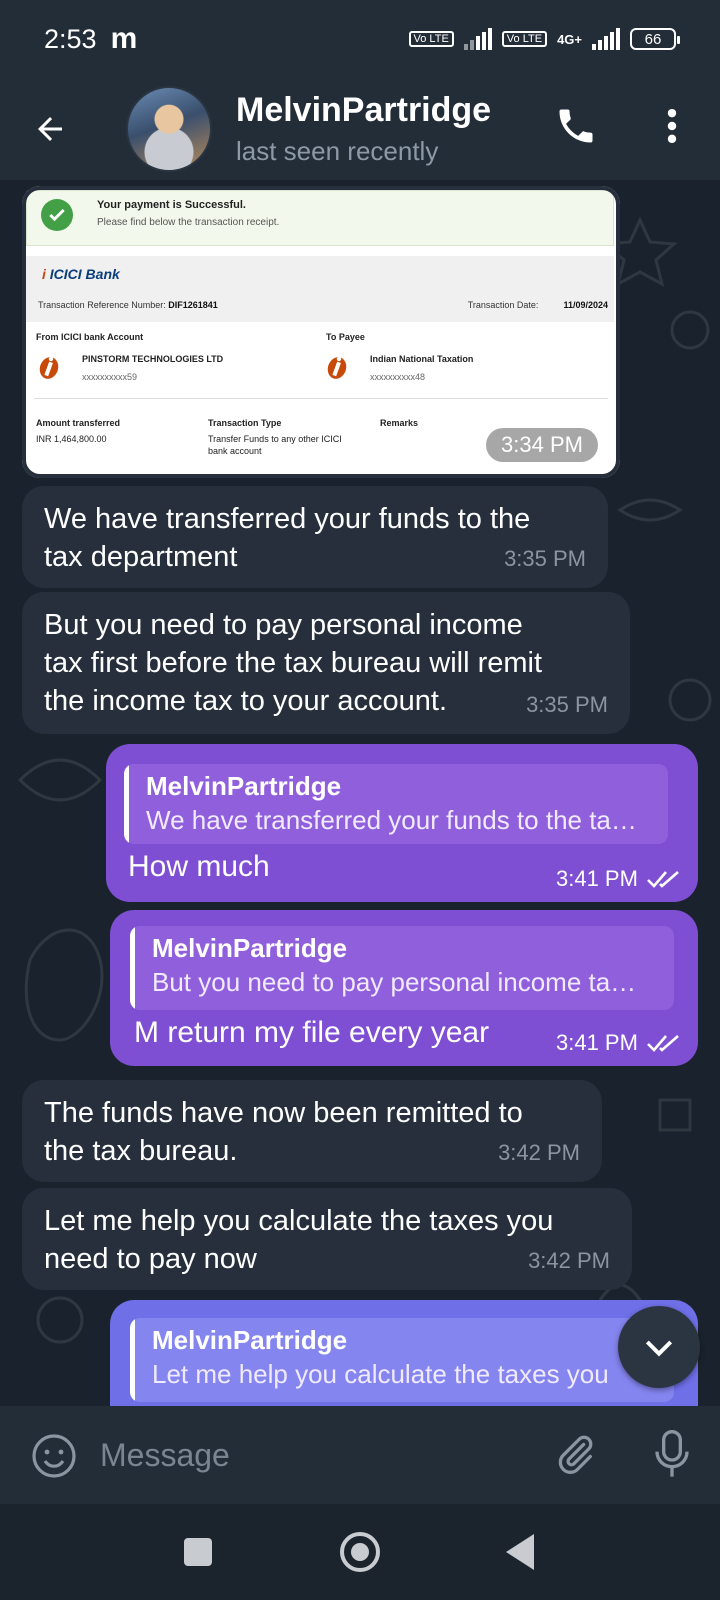 The height and width of the screenshot is (1600, 720). I want to click on transaction-ref: Transaction Reference Number: DIF1261841, so click(128, 305).